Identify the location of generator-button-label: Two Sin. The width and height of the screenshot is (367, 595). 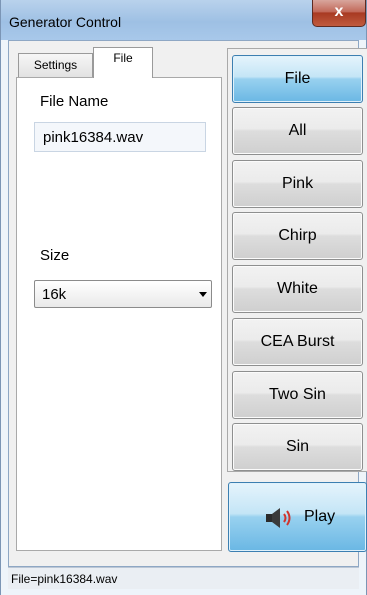
(297, 394).